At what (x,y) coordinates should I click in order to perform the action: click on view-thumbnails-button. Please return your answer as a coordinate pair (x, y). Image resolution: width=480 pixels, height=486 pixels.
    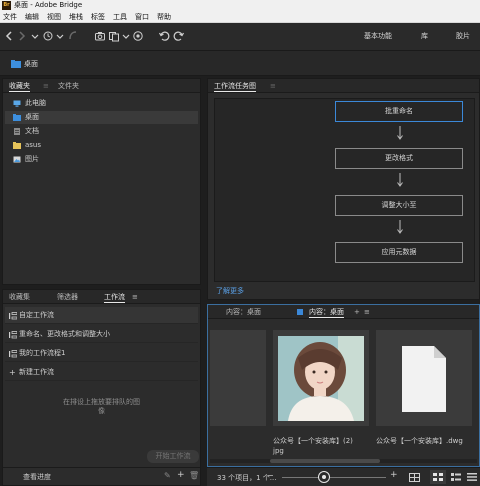
    Looking at the image, I should click on (438, 477).